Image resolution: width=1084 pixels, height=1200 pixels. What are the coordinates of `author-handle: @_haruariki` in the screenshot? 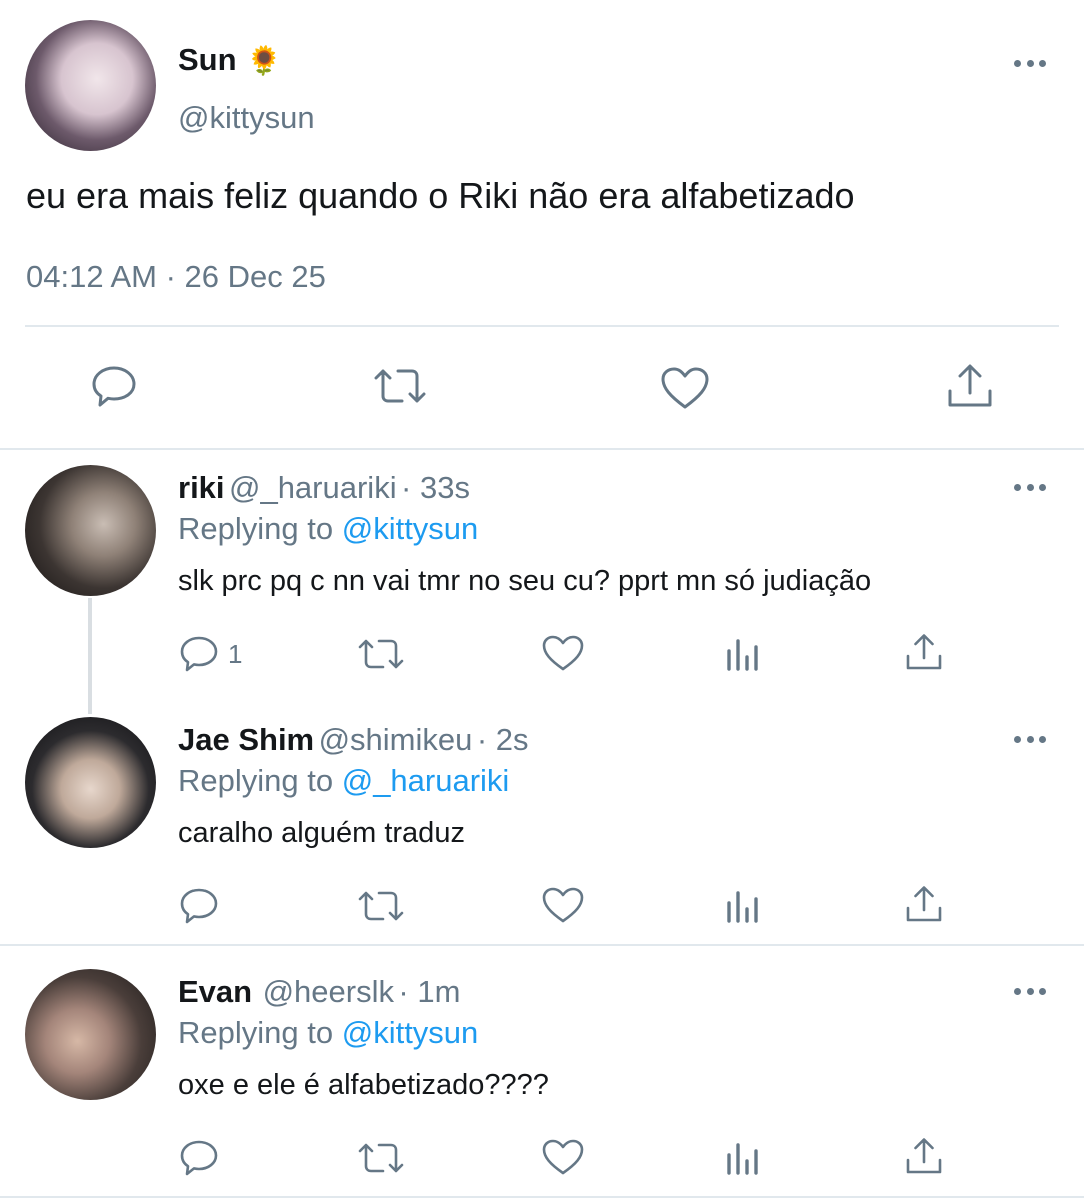 It's located at (313, 487).